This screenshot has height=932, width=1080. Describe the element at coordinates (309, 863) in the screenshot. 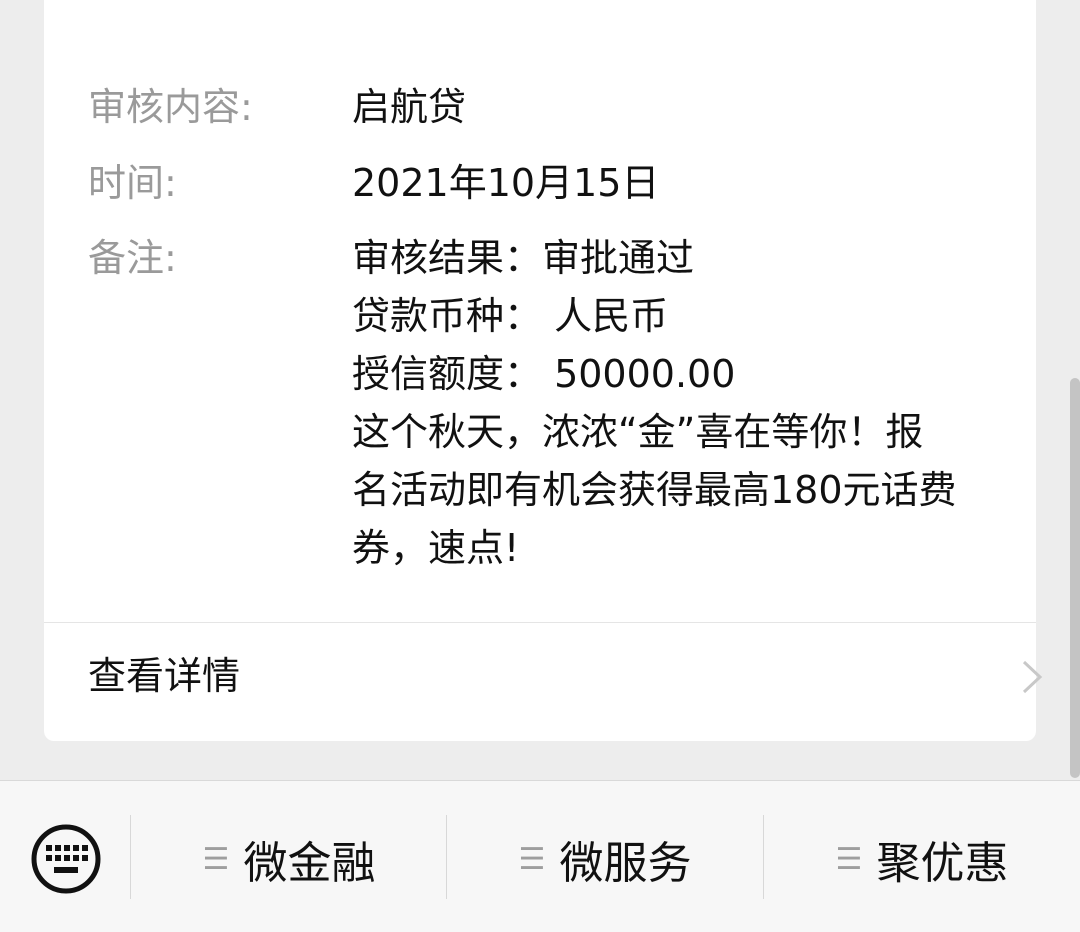

I see `menu-item-label: 微金融` at that location.